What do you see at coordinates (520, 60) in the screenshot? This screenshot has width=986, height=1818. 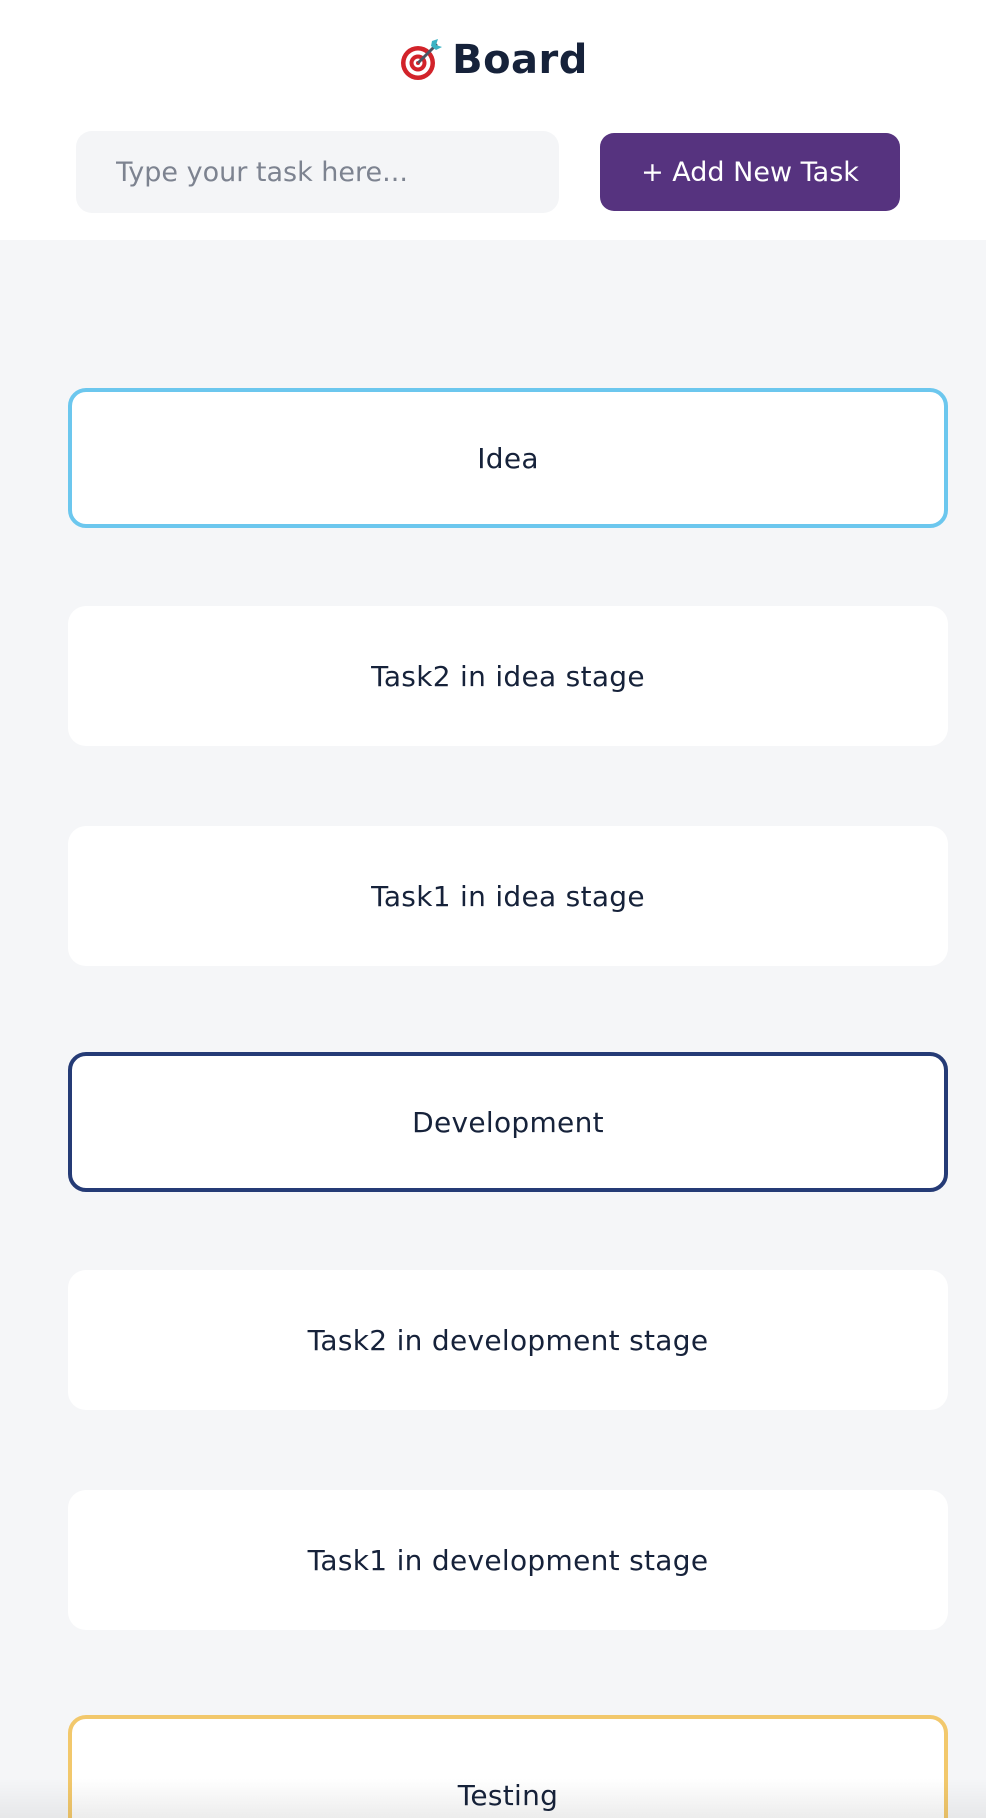 I see `title-text: Board` at bounding box center [520, 60].